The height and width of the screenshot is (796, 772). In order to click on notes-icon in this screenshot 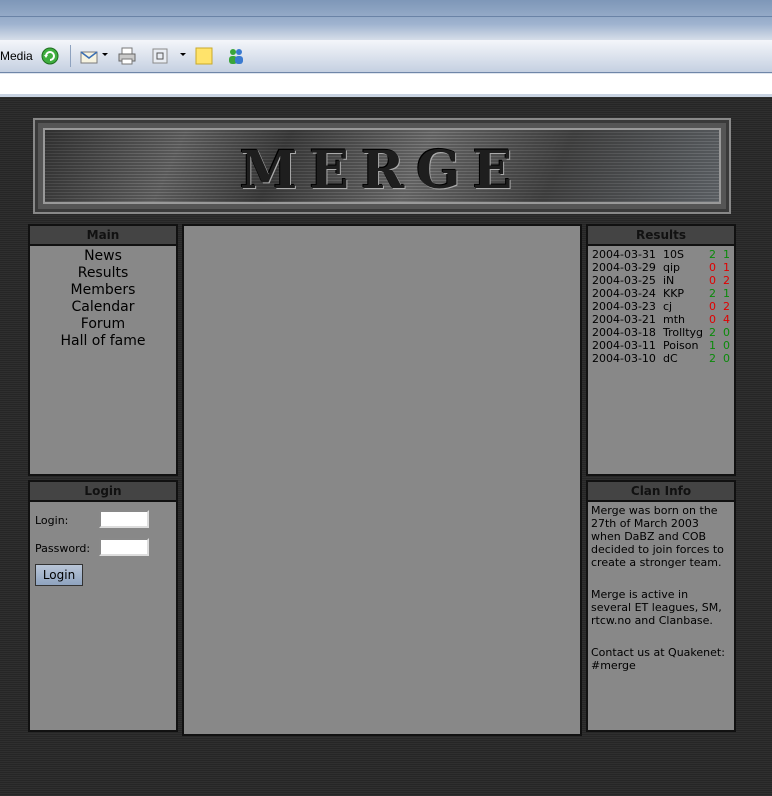, I will do `click(204, 56)`.